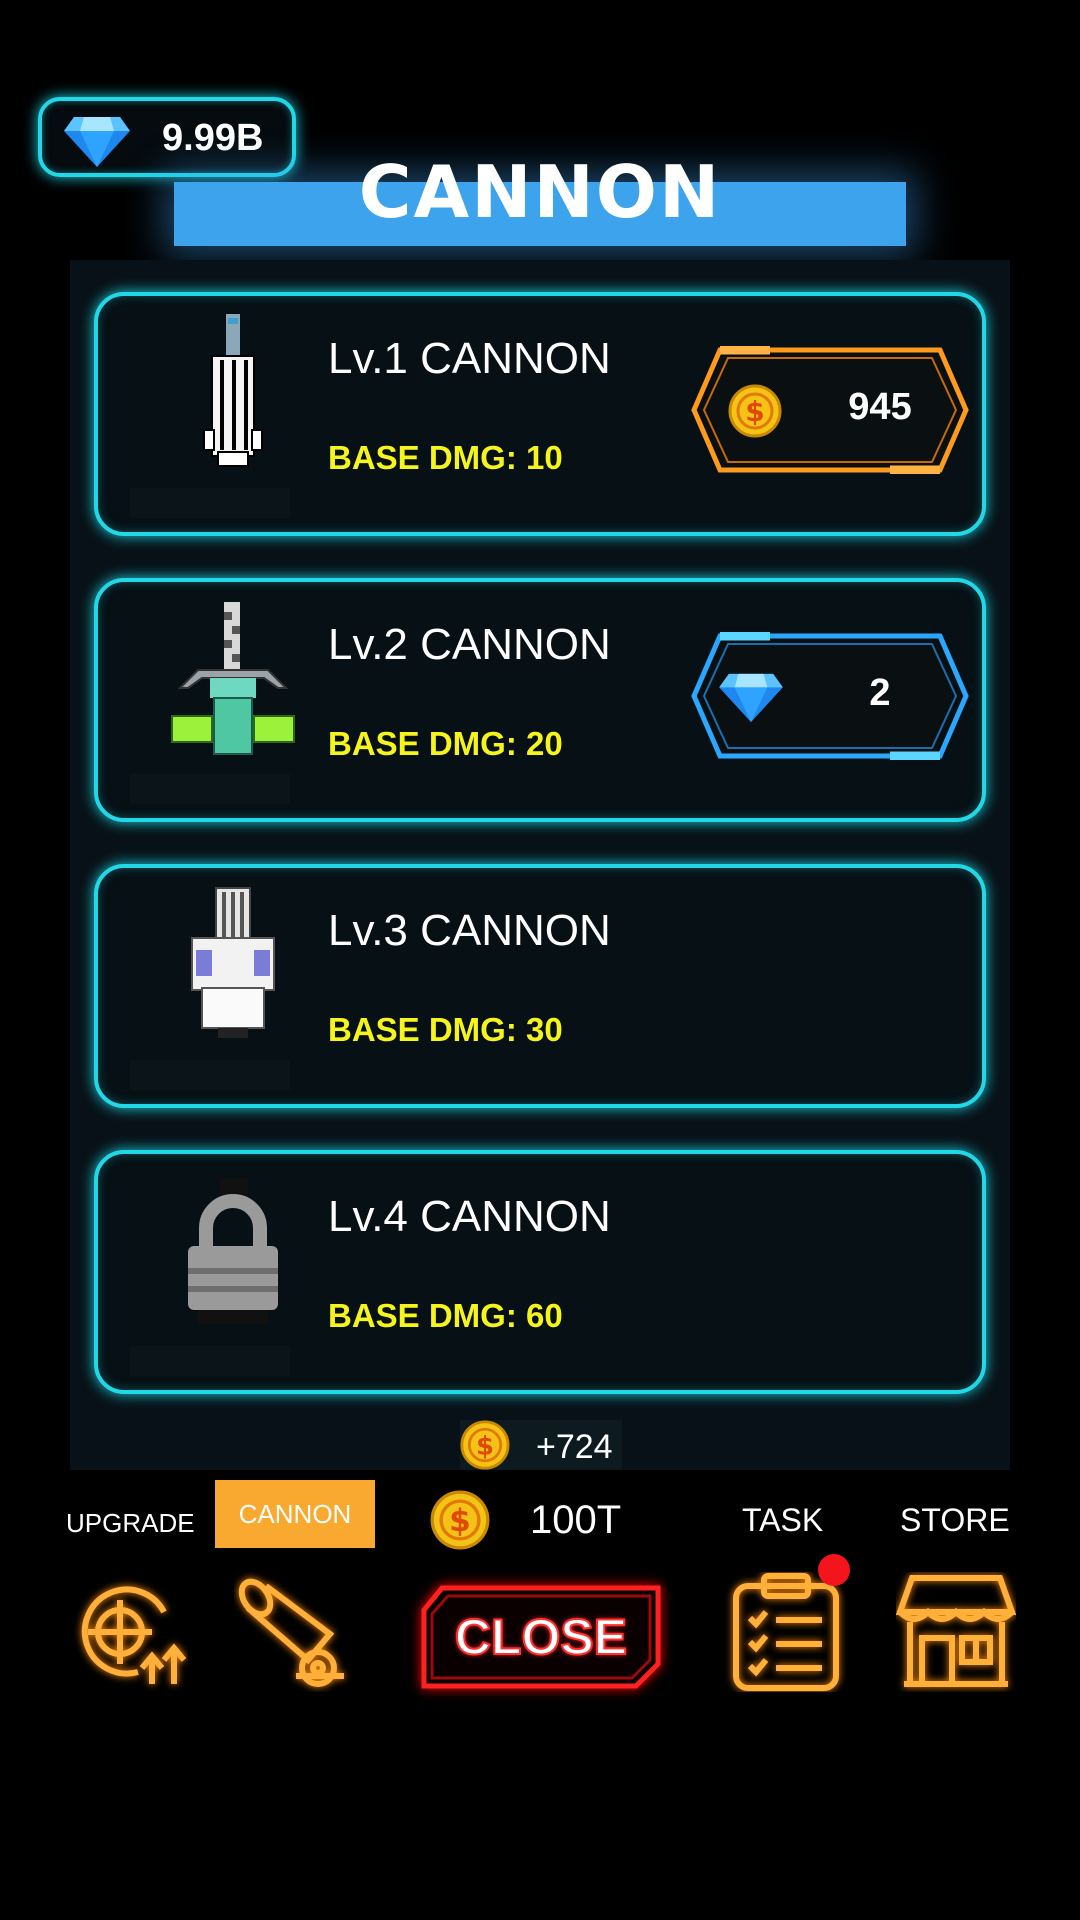  I want to click on buy-coin-button: $ 945, so click(830, 410).